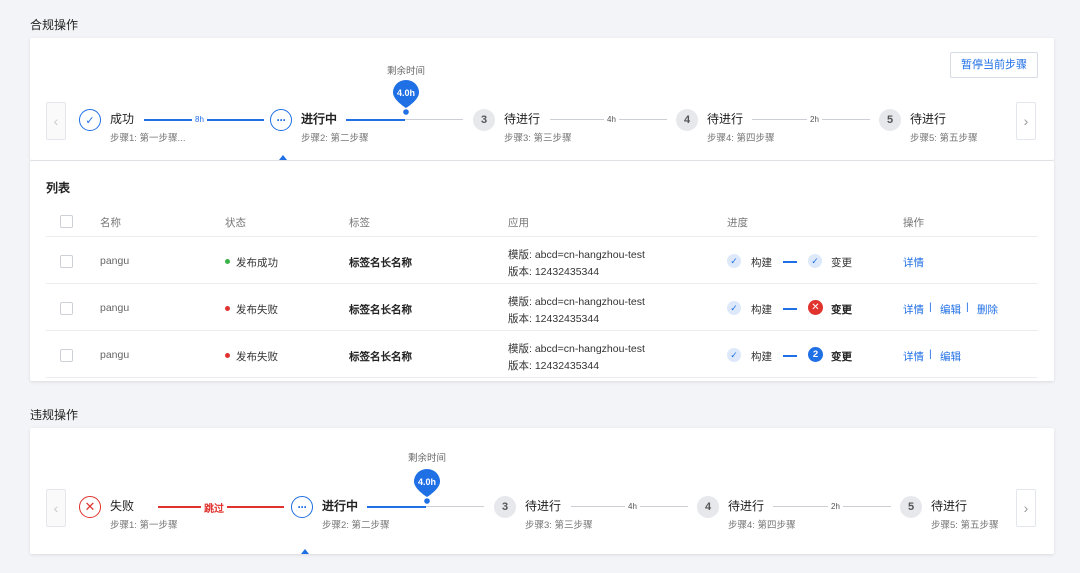  What do you see at coordinates (542, 236) in the screenshot?
I see `header-divider` at bounding box center [542, 236].